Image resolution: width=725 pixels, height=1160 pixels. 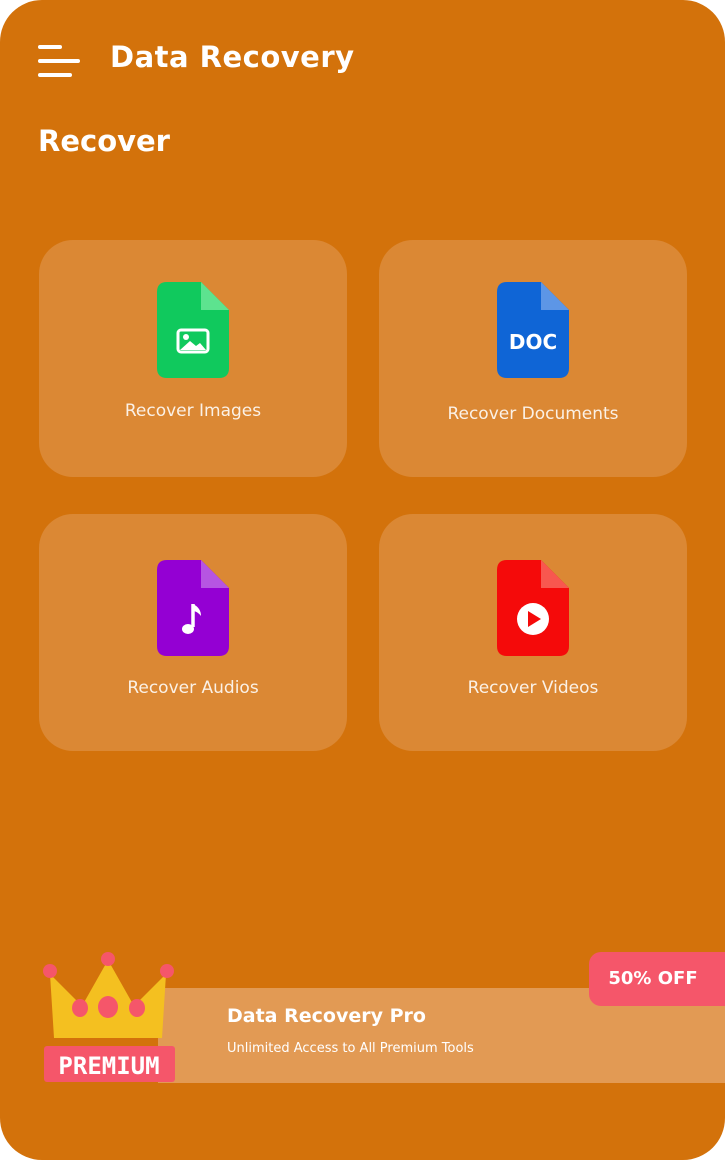 I want to click on image-file-icon, so click(x=193, y=330).